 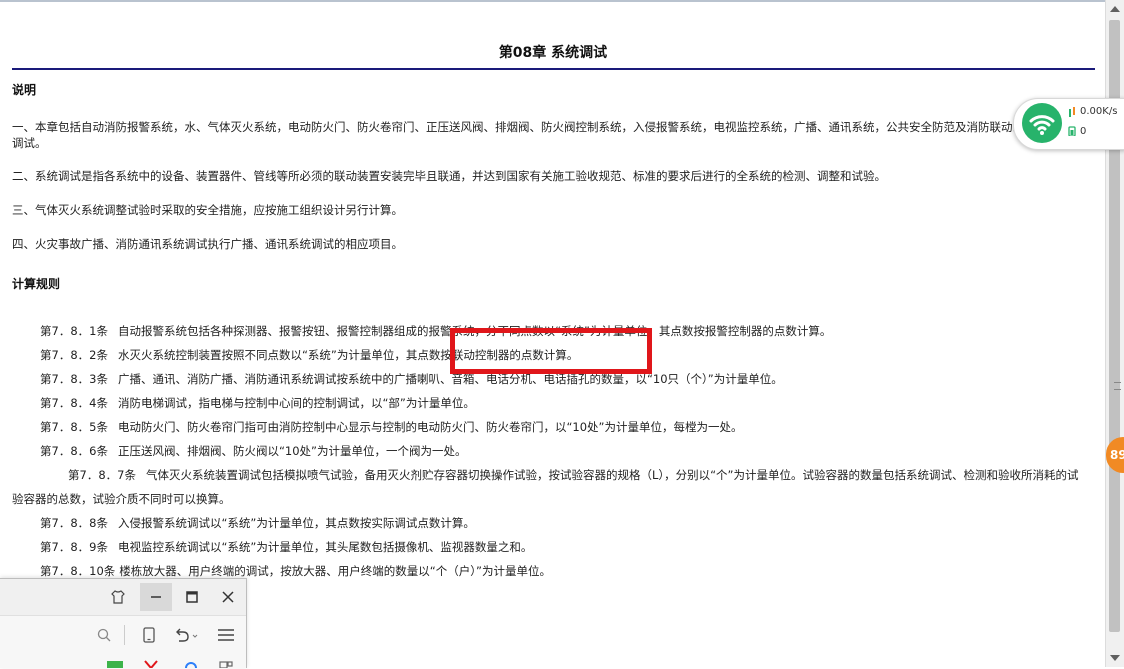 I want to click on network-count: 0, so click(x=1083, y=131).